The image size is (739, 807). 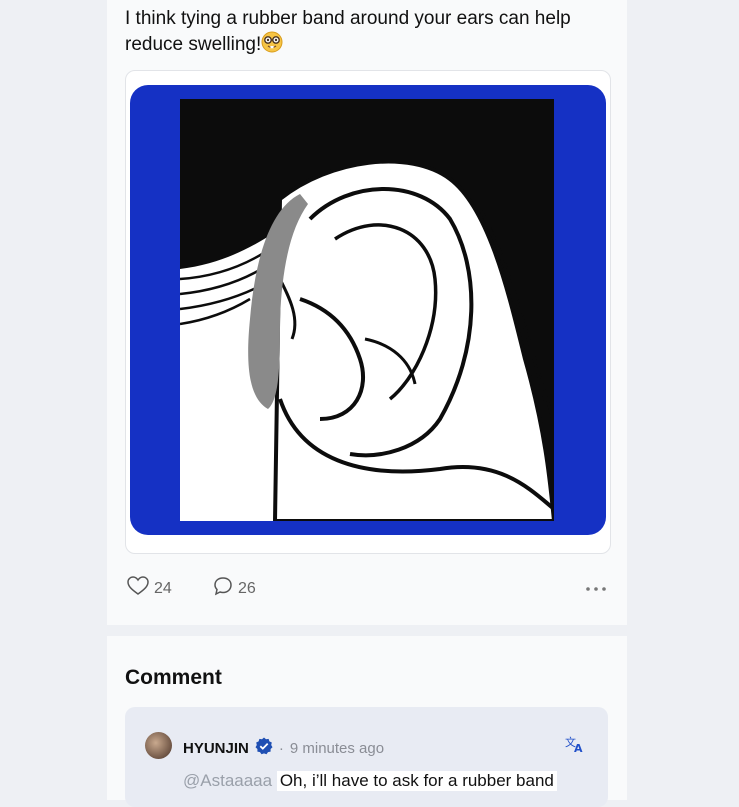 I want to click on translate-icon: 文 A, so click(x=575, y=746).